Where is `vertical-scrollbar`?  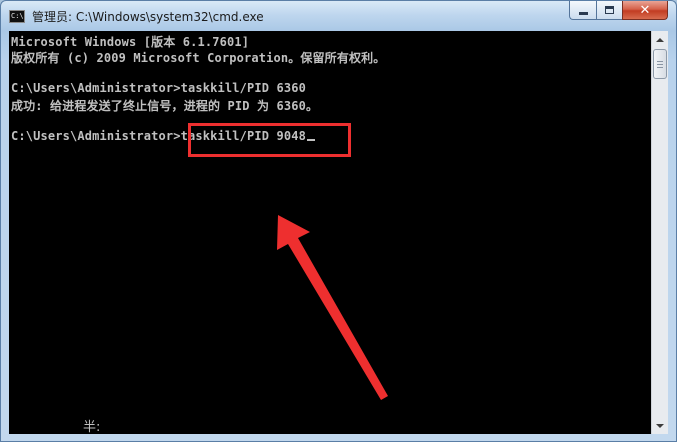
vertical-scrollbar is located at coordinates (659, 232).